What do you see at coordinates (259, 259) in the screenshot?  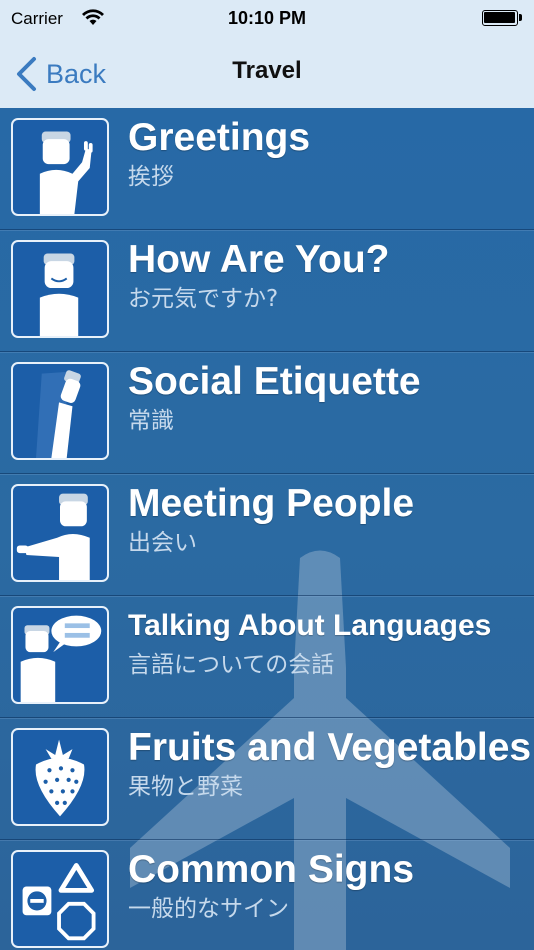 I see `row-title: How Are You?` at bounding box center [259, 259].